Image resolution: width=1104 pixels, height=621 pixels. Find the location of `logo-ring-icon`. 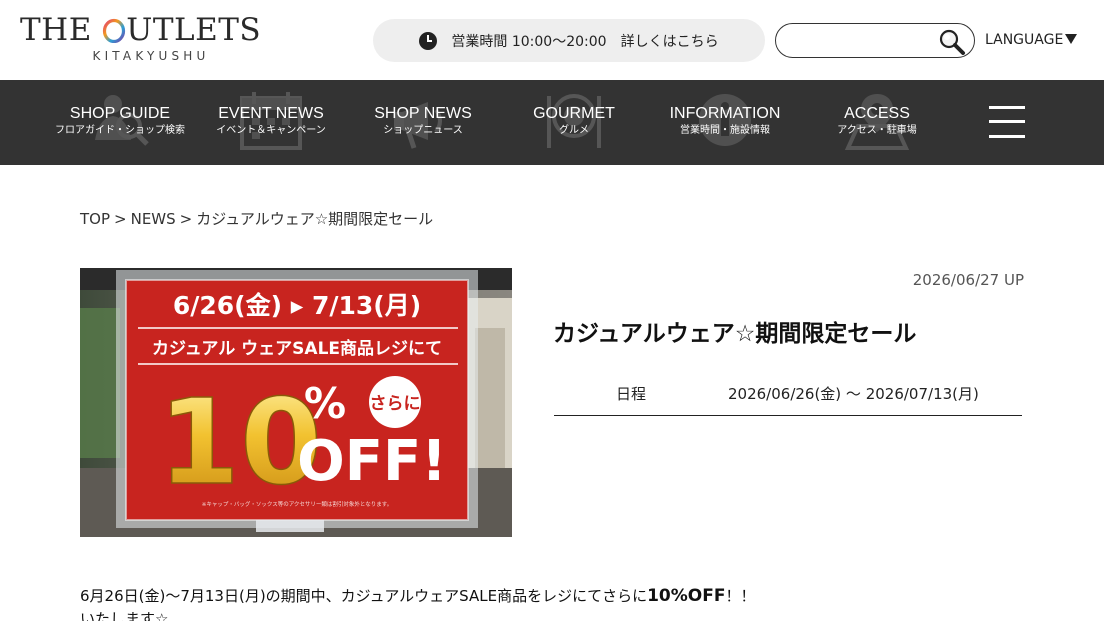

logo-ring-icon is located at coordinates (114, 31).